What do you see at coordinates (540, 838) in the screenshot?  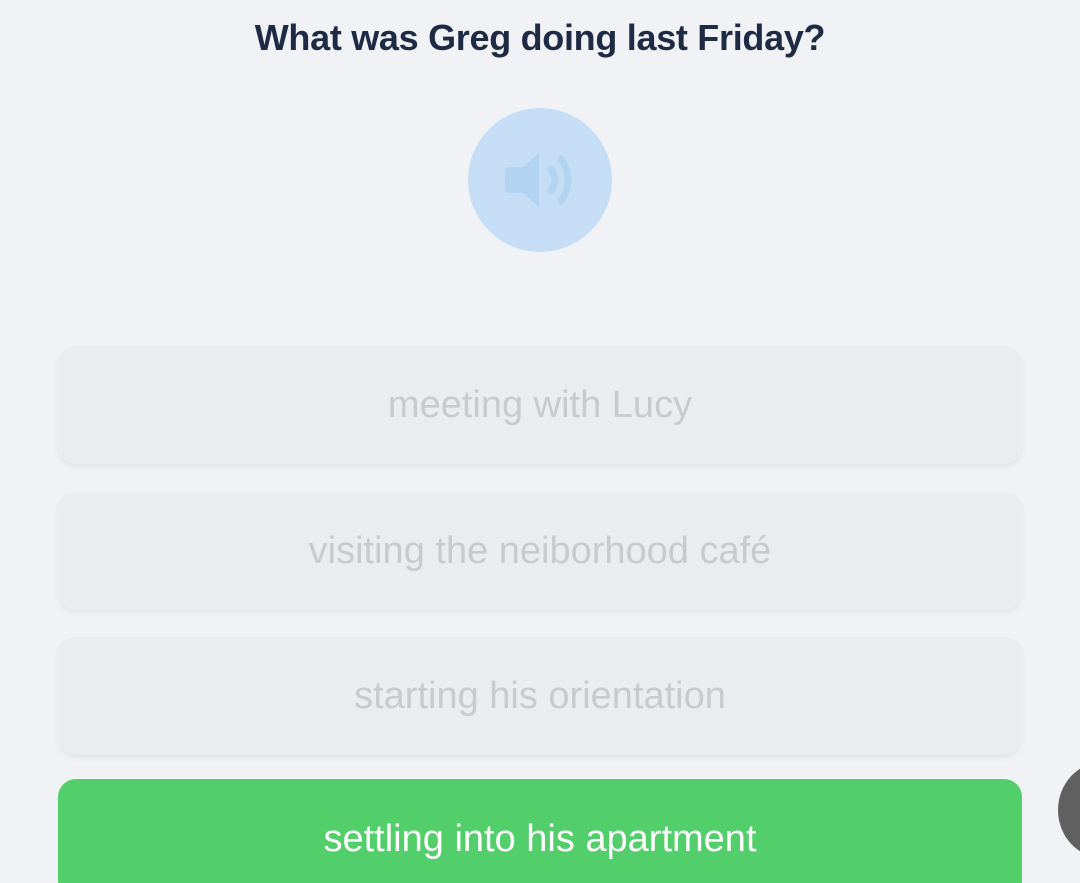 I see `answer-option-label: settling into his apartment` at bounding box center [540, 838].